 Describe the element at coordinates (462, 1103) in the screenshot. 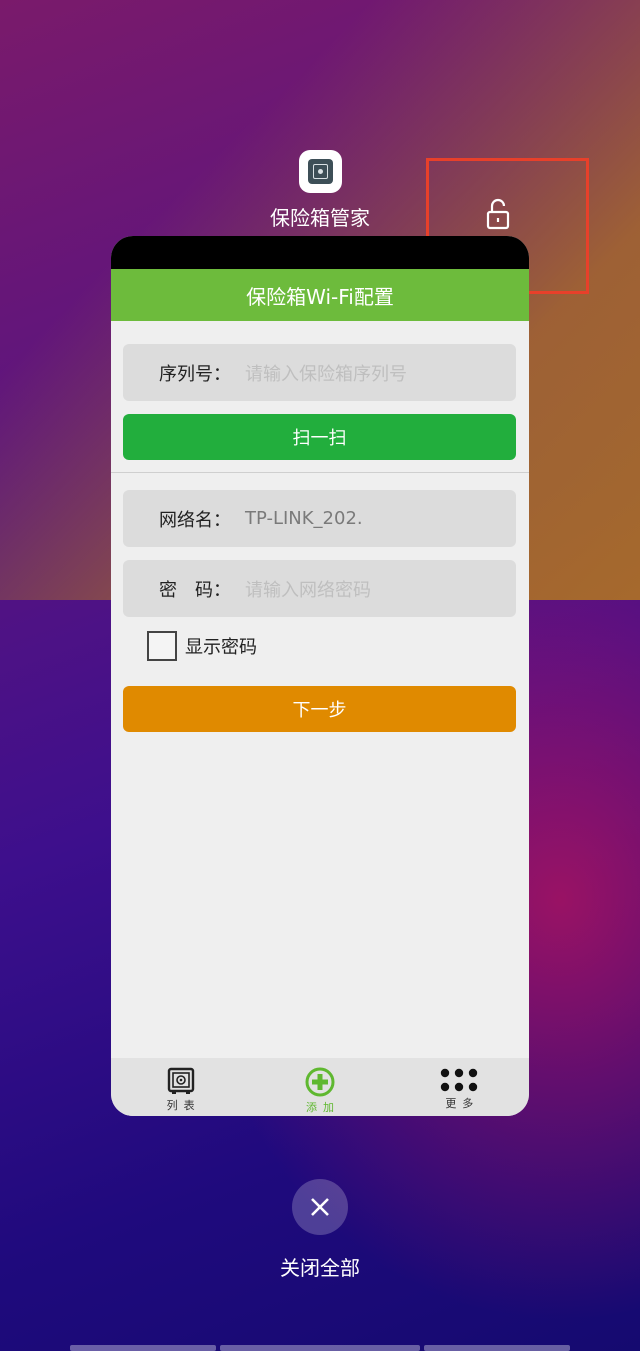

I see `tab-more-label: 更多` at that location.